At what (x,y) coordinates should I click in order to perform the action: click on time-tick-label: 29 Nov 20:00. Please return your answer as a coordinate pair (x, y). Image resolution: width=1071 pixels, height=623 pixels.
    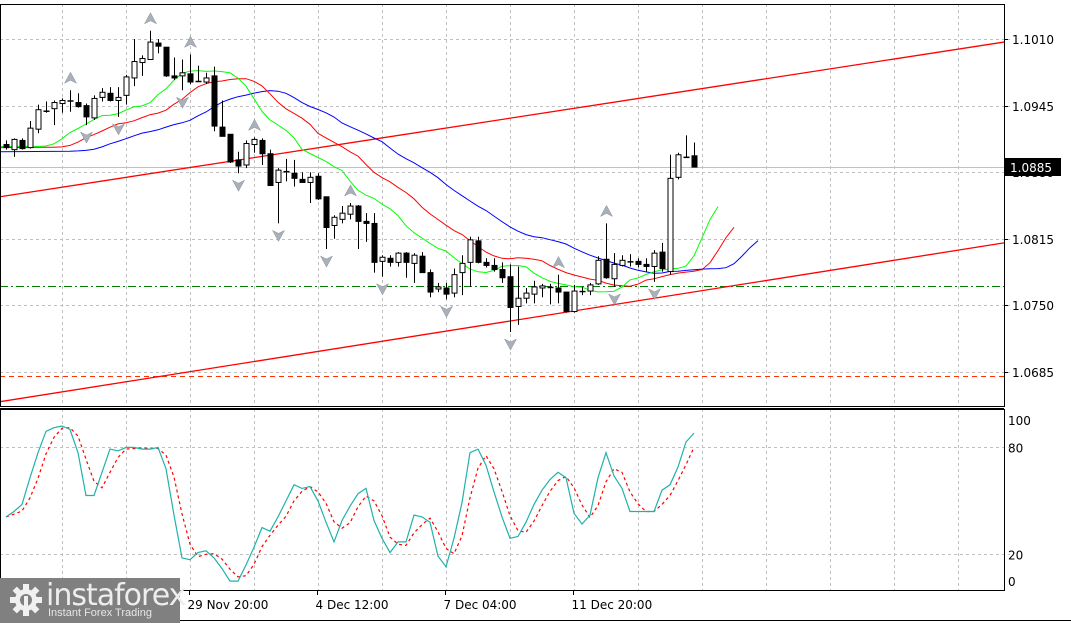
    Looking at the image, I should click on (228, 605).